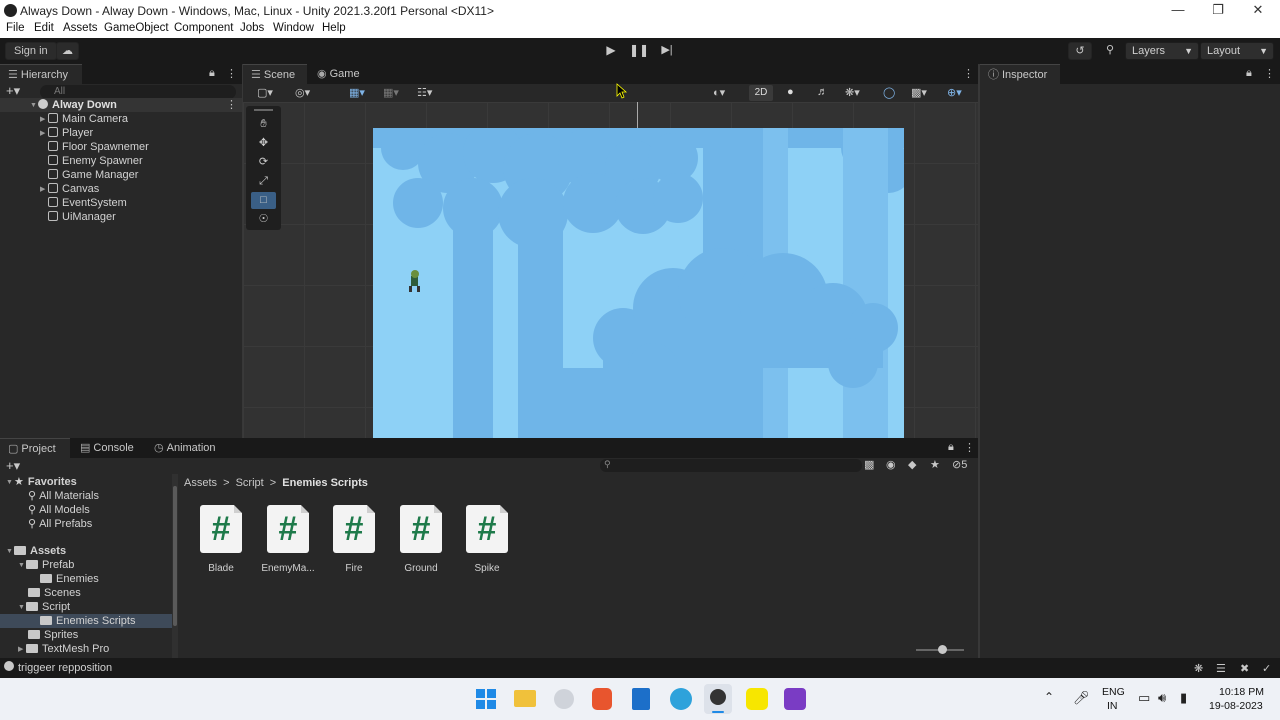 The height and width of the screenshot is (720, 1280). I want to click on telegram-icon, so click(681, 699).